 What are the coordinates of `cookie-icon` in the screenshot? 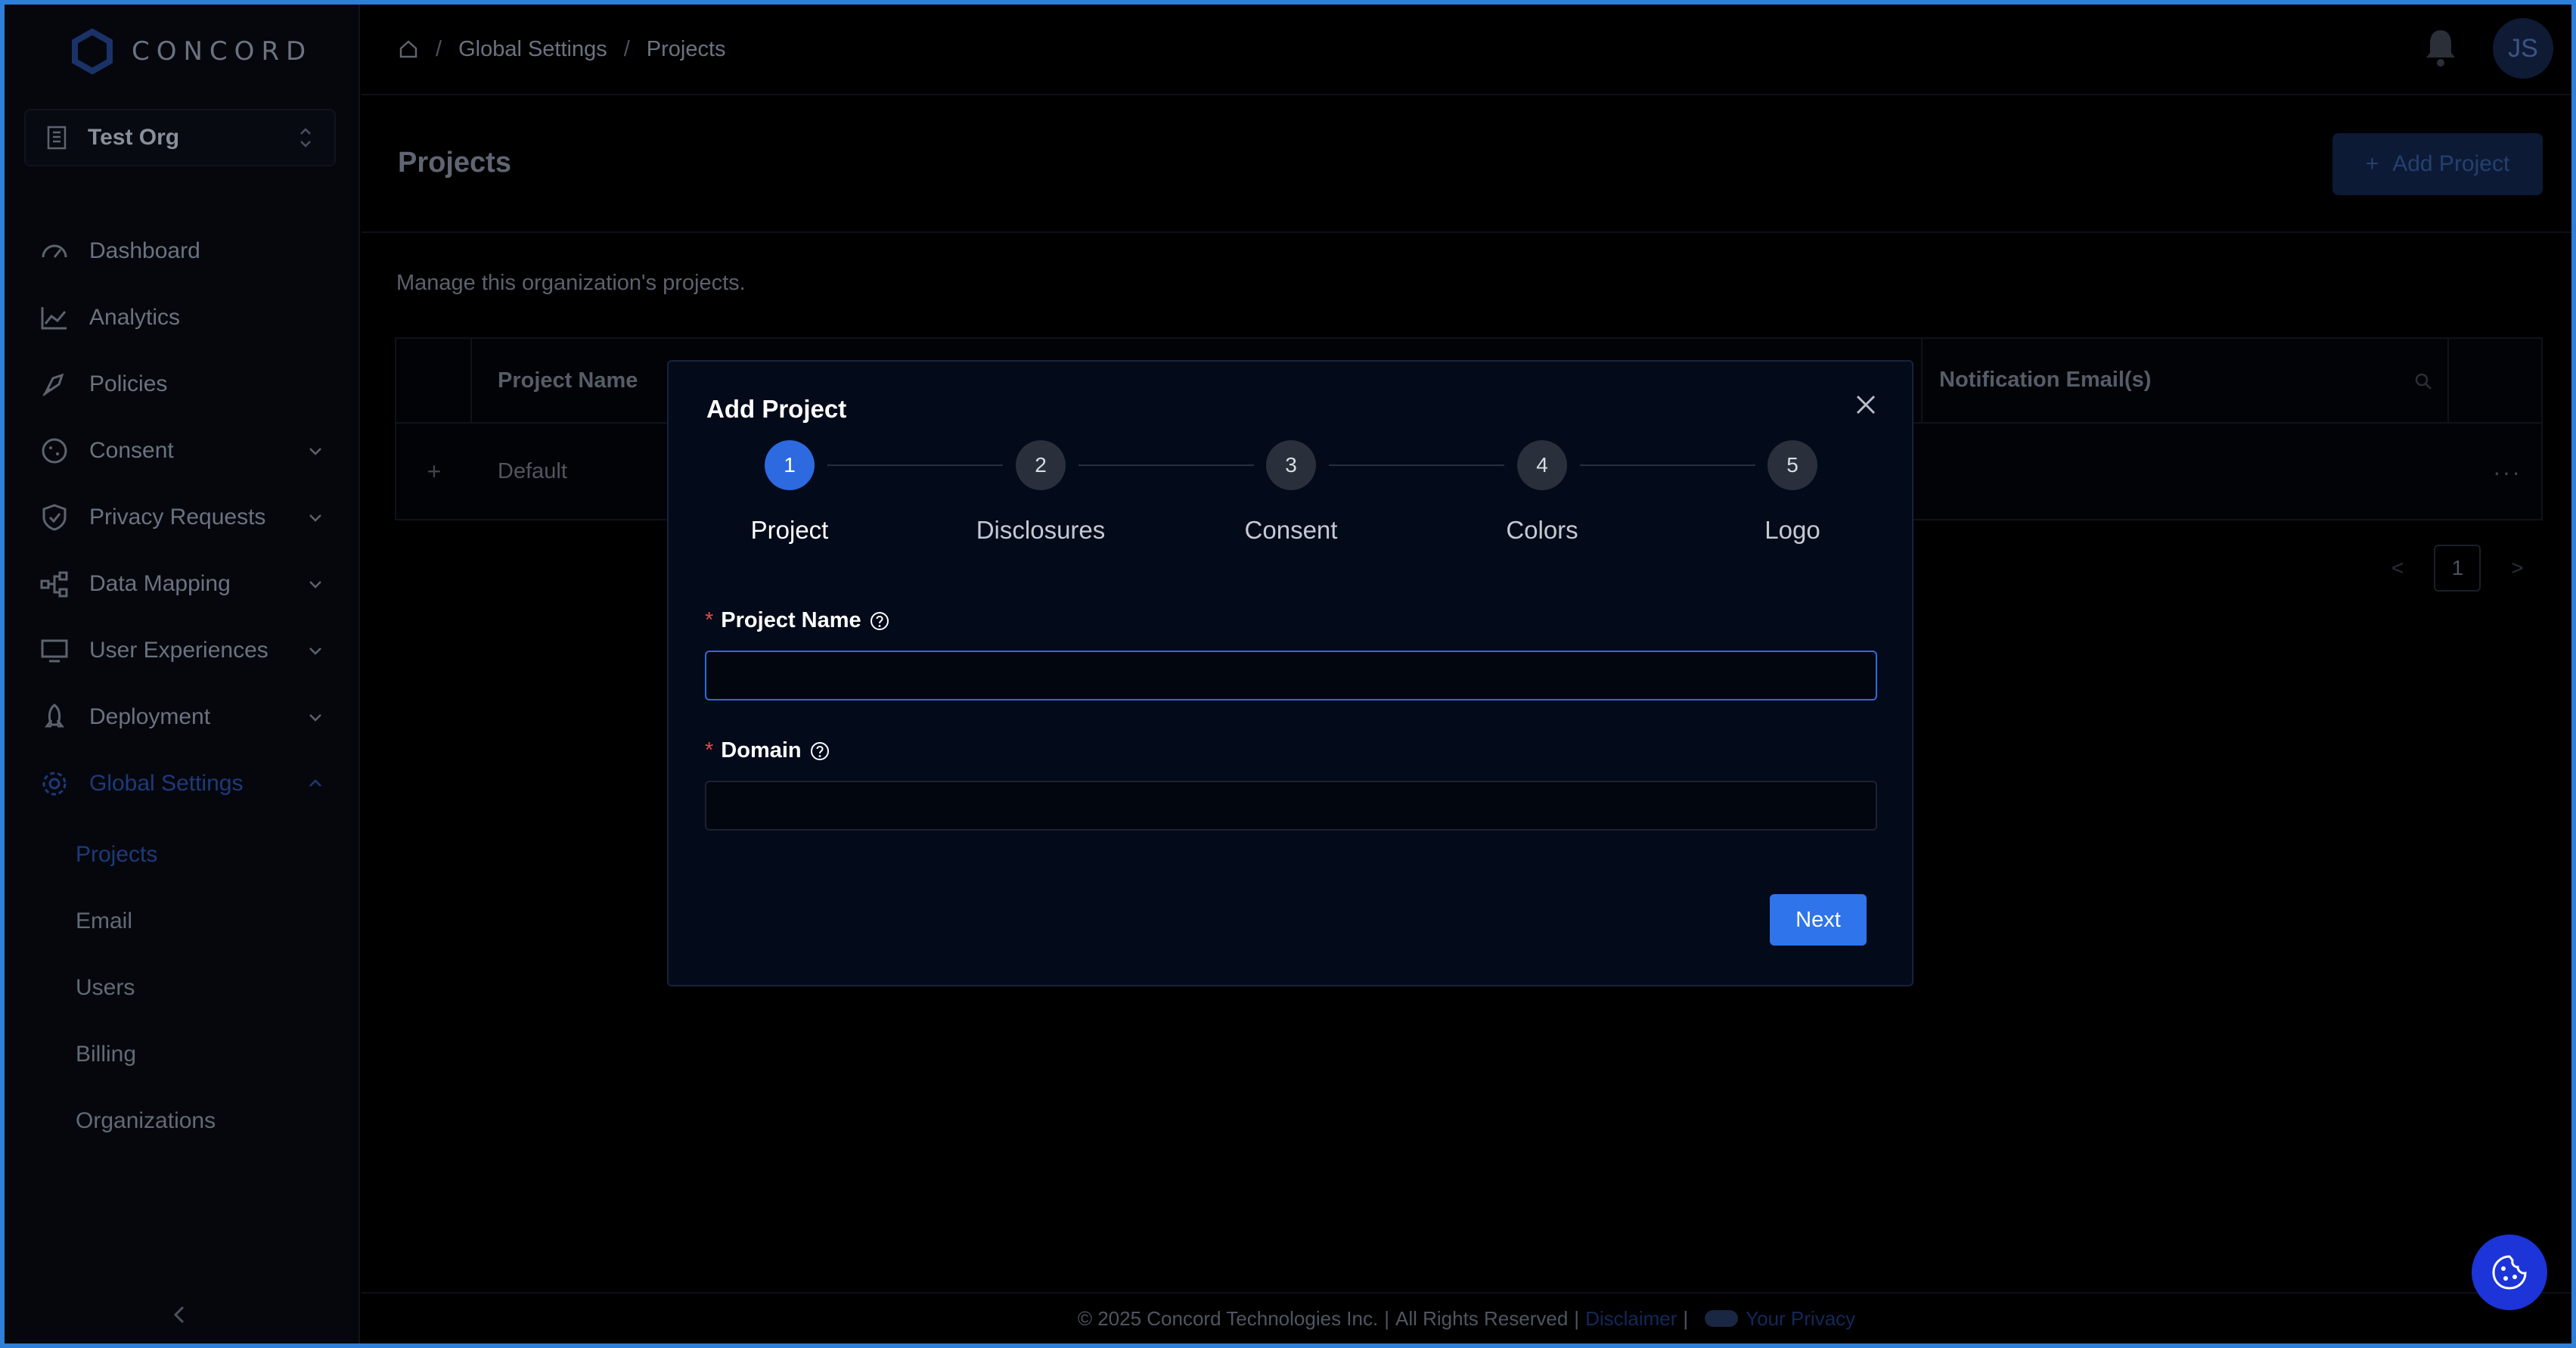 It's located at (2509, 1272).